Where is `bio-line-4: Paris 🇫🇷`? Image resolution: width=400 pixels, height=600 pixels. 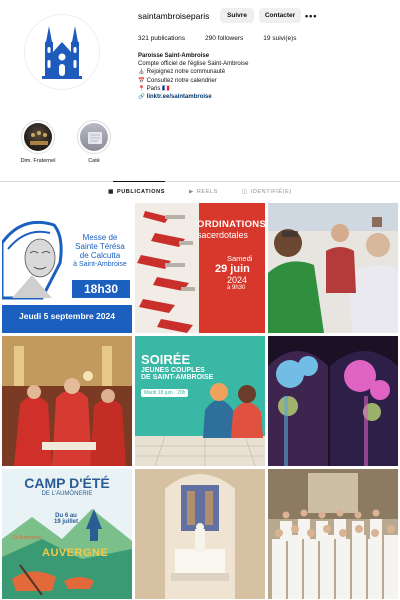
bio-line-4: Paris 🇫🇷 is located at coordinates (158, 88).